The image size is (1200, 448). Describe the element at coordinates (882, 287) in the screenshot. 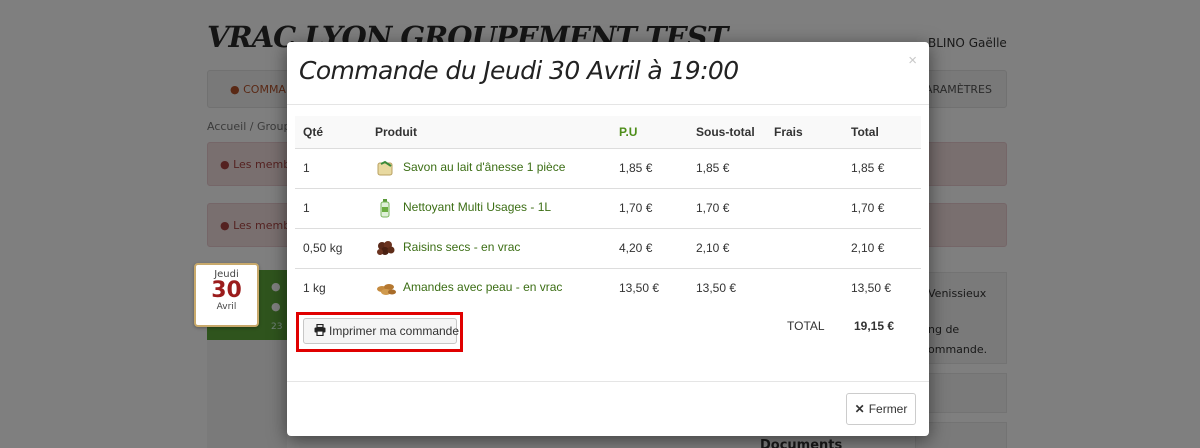

I see `cell-total: 13,50 €` at that location.